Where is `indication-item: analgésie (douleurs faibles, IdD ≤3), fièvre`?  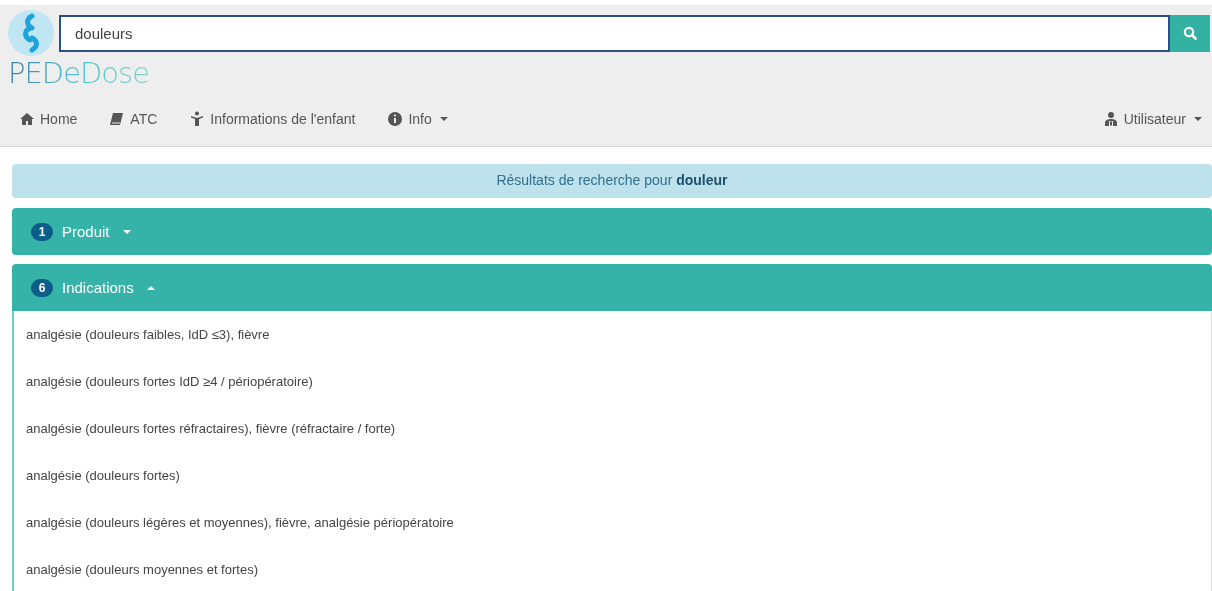
indication-item: analgésie (douleurs faibles, IdD ≤3), fièvre is located at coordinates (148, 334).